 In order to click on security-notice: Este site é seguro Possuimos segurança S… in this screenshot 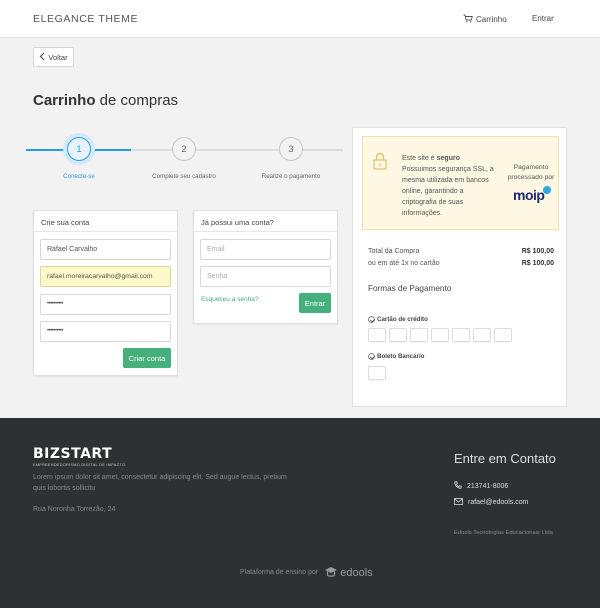, I will do `click(460, 183)`.